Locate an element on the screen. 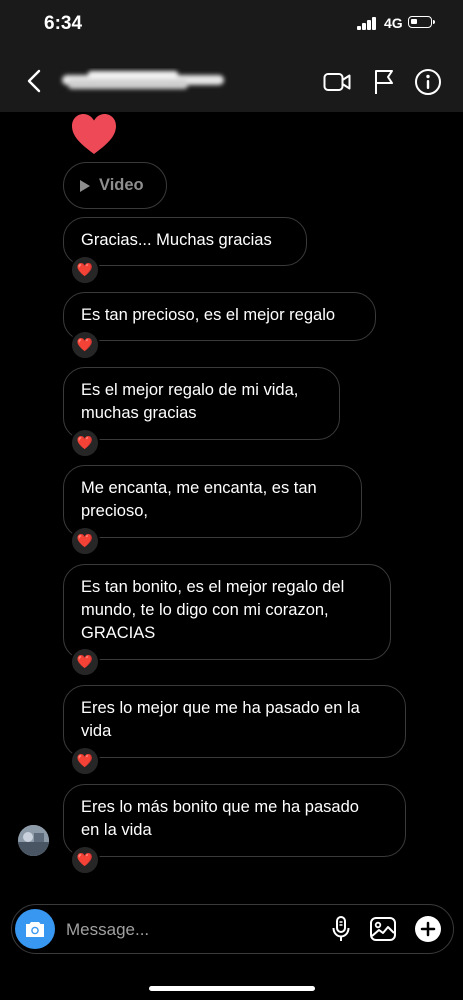 The image size is (463, 1000). heart-icon is located at coordinates (94, 134).